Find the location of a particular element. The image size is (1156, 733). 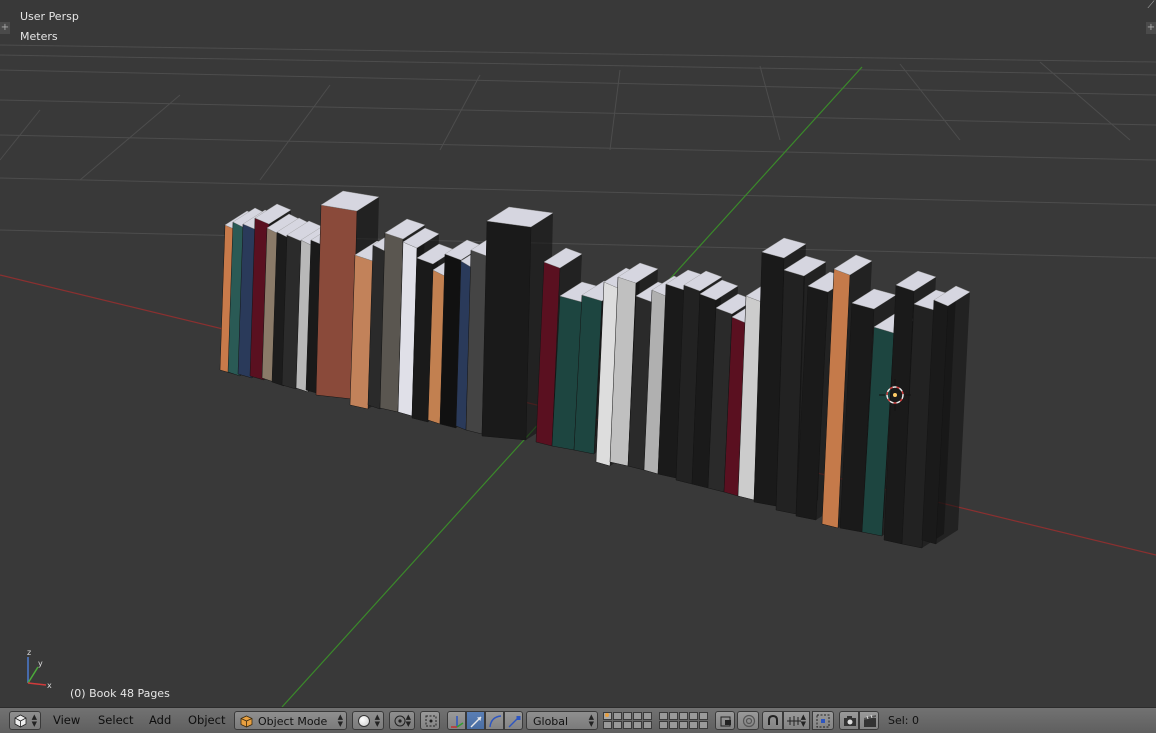

object-mode-icon is located at coordinates (246, 724).